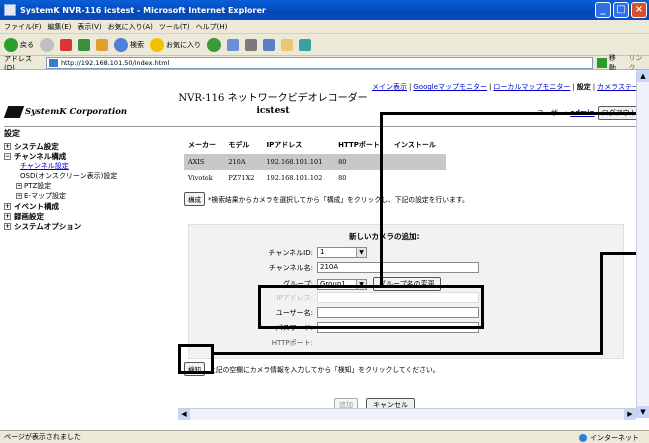 This screenshot has width=649, height=443. Describe the element at coordinates (42, 437) in the screenshot. I see `status-text: ページが表示されました` at that location.